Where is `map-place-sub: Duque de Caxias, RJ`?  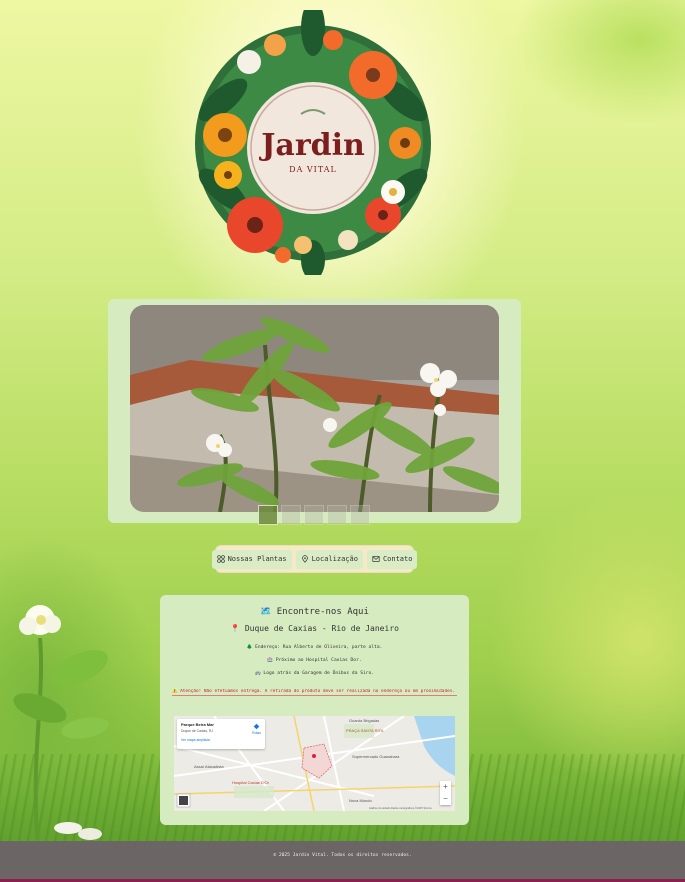 map-place-sub: Duque de Caxias, RJ is located at coordinates (197, 731).